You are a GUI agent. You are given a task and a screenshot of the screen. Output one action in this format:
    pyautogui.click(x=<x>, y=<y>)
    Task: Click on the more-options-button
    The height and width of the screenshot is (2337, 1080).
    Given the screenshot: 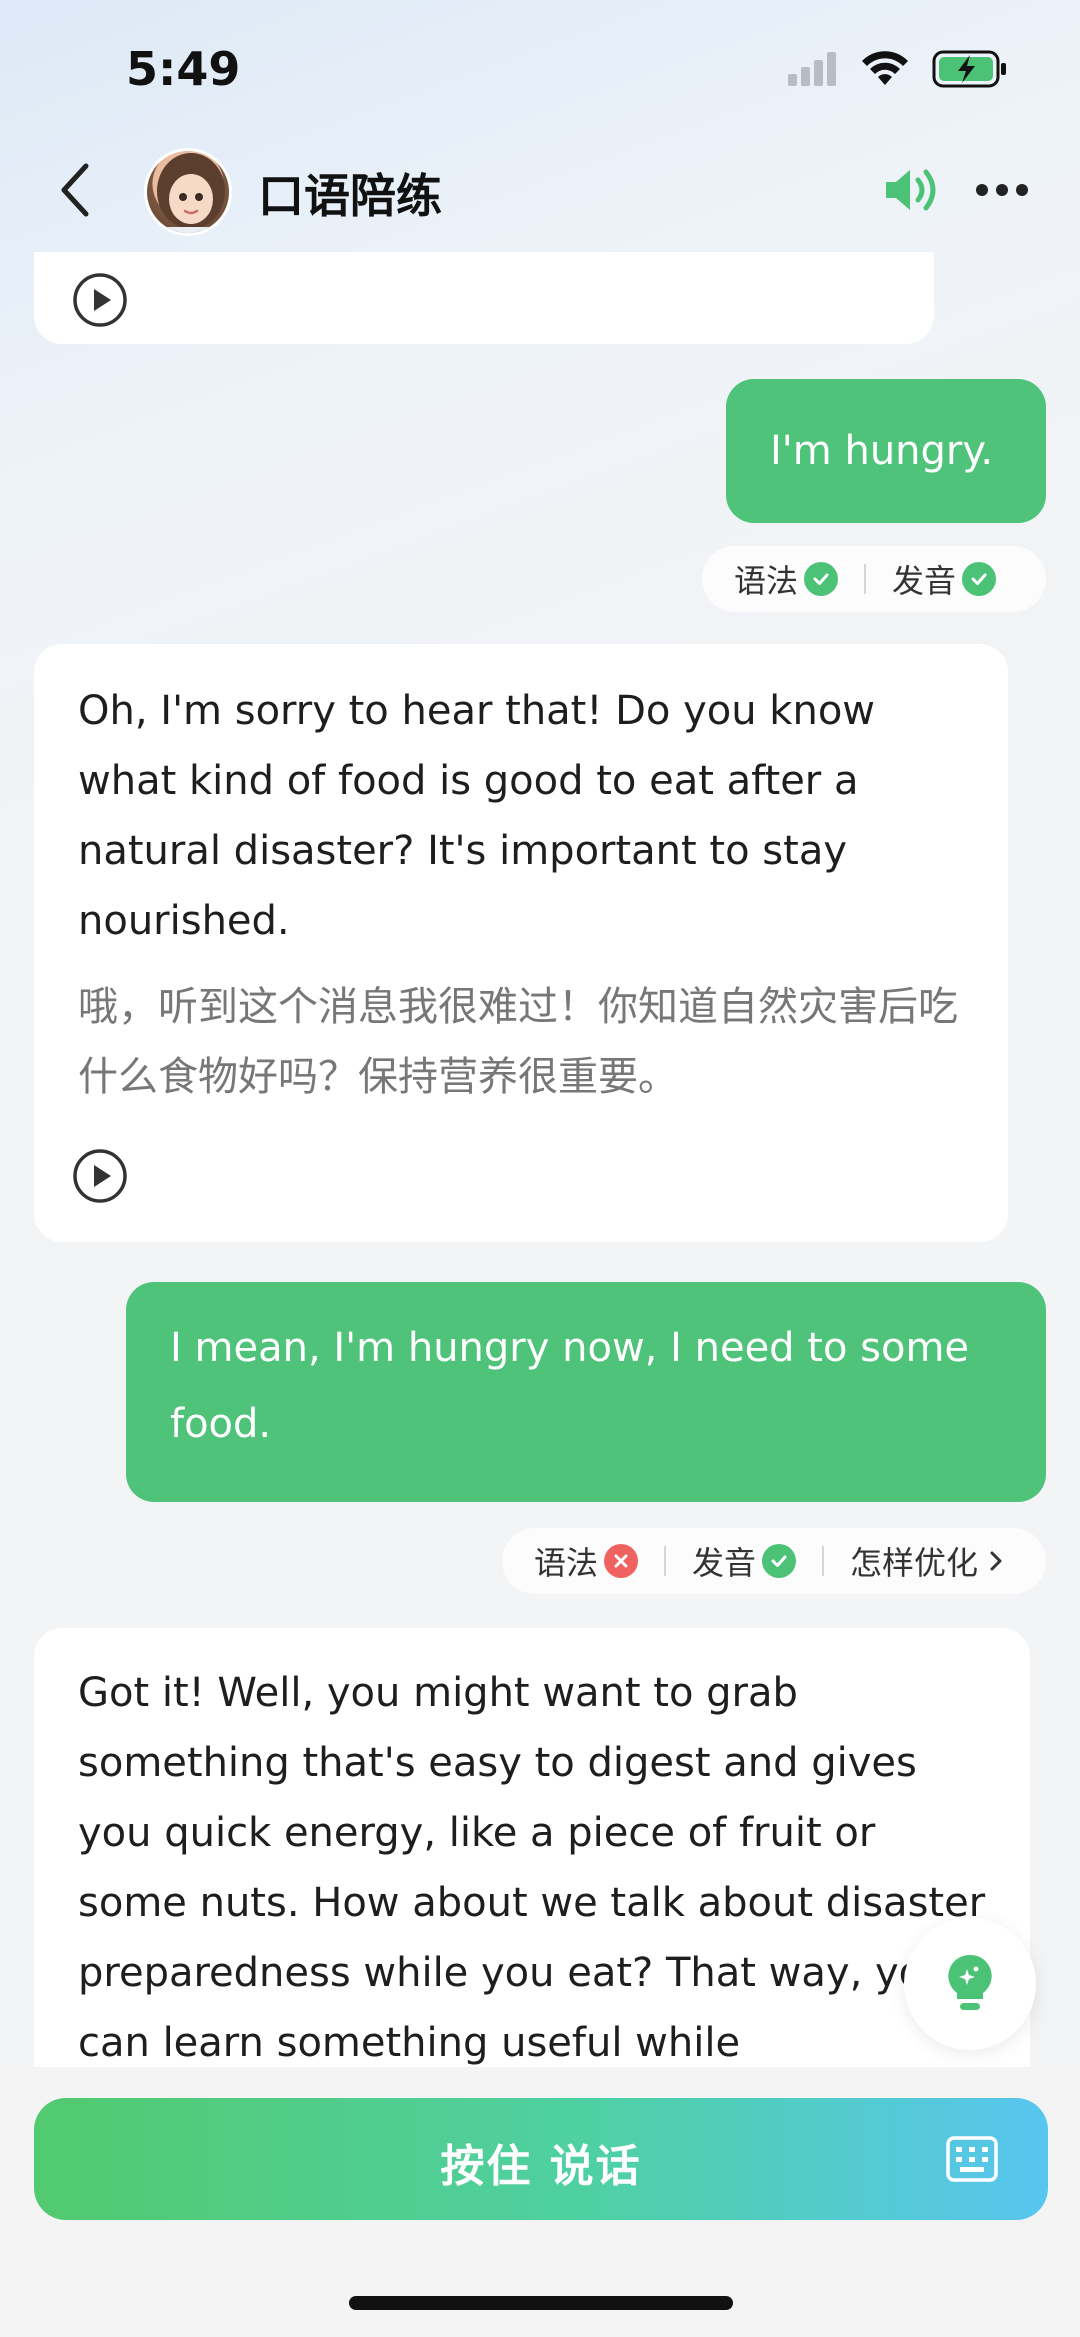 What is the action you would take?
    pyautogui.click(x=1002, y=190)
    